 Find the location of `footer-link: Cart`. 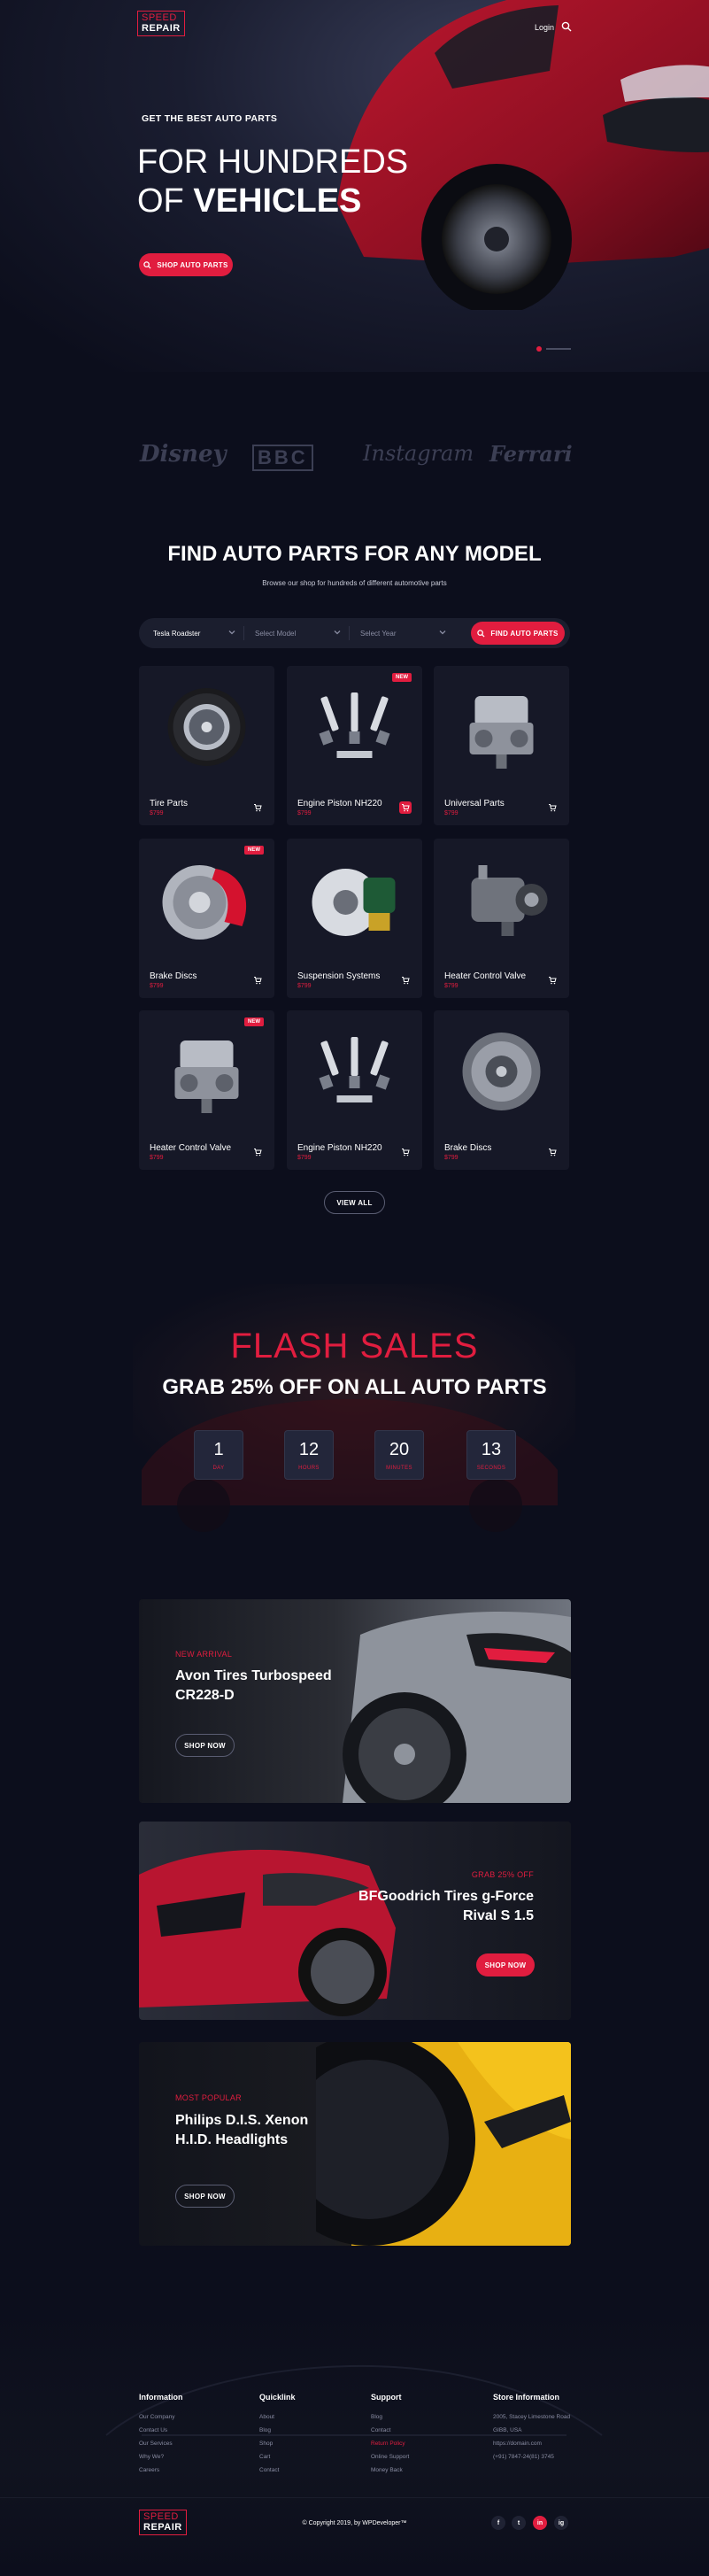

footer-link: Cart is located at coordinates (264, 2457).